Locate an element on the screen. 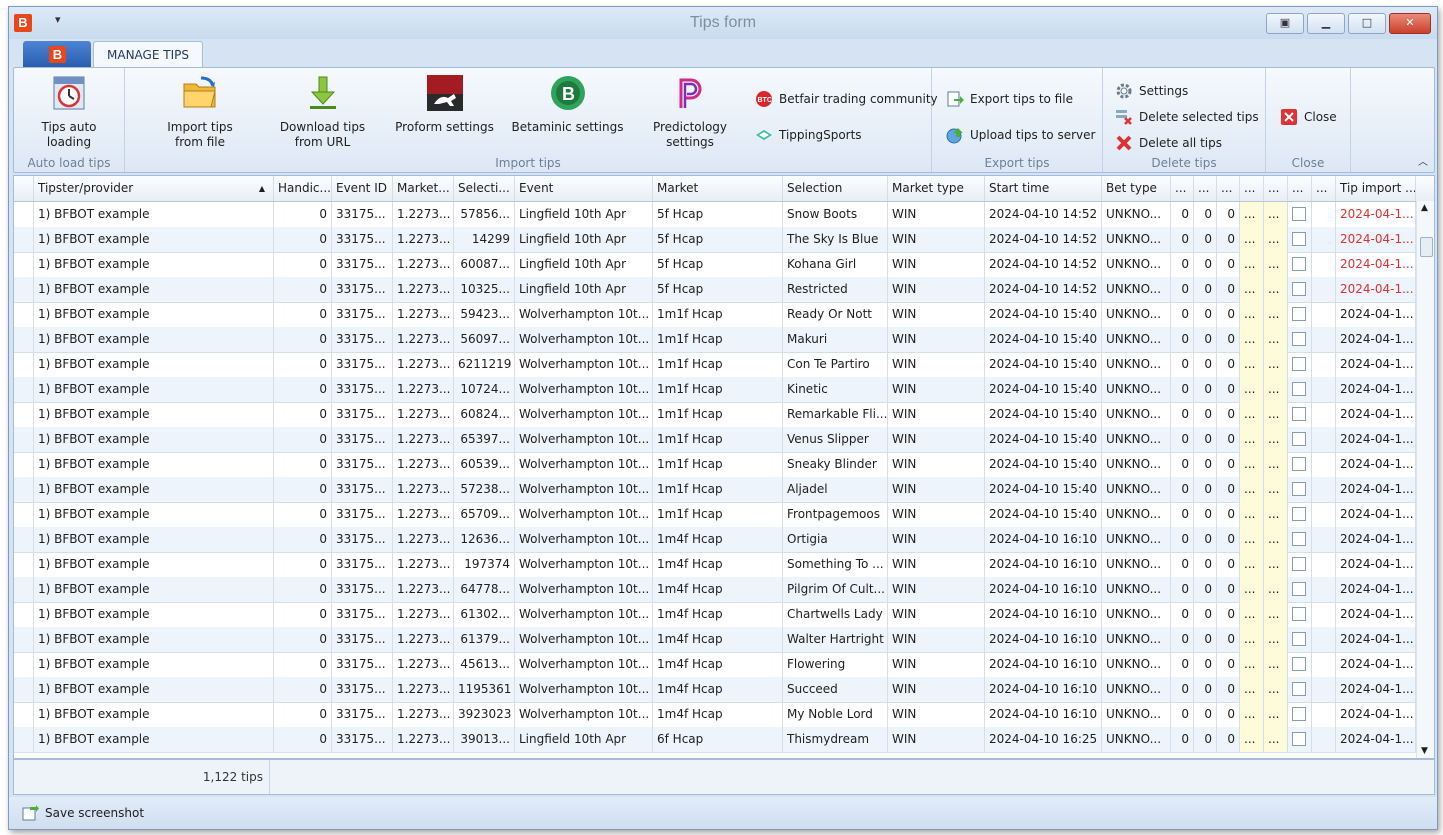 Image resolution: width=1443 pixels, height=835 pixels. table-cell: 6211219 is located at coordinates (484, 364).